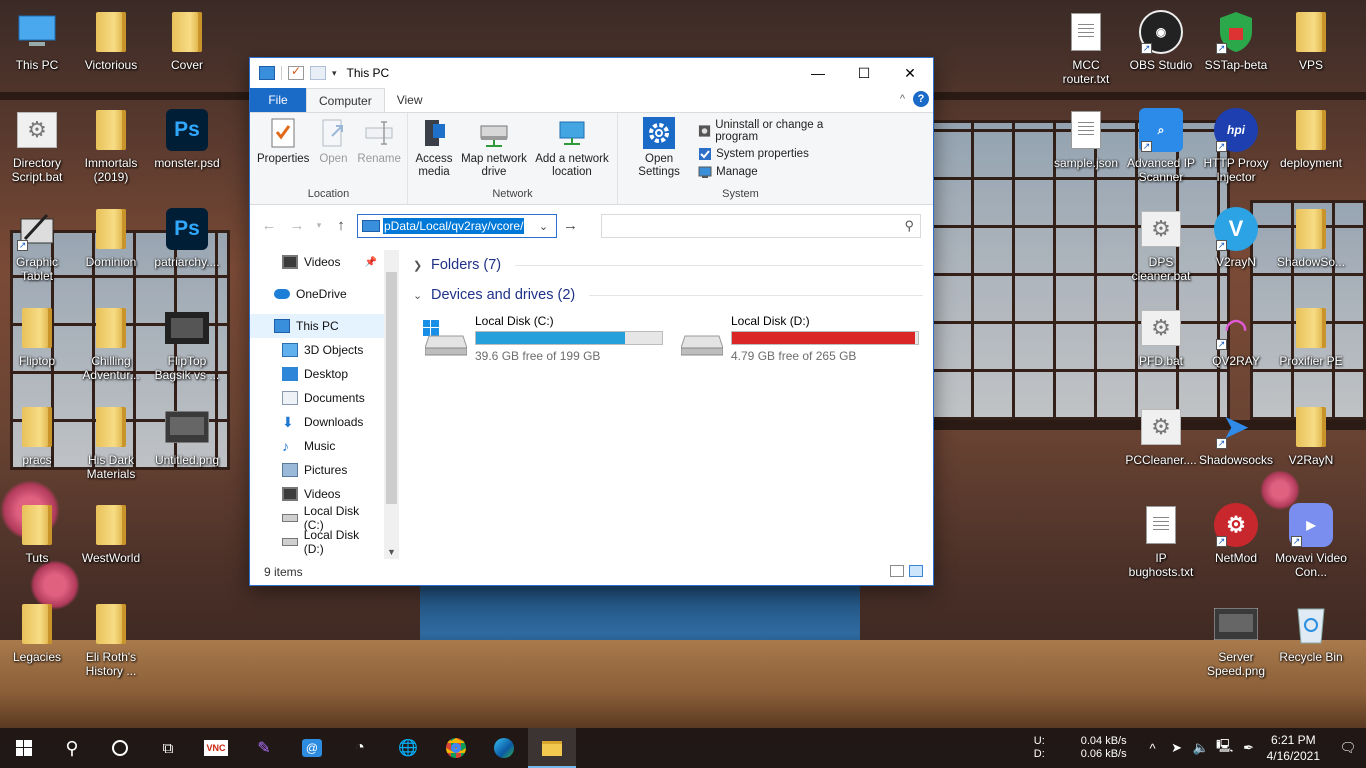 The height and width of the screenshot is (768, 1366). I want to click on desktop-icon: hpi ↗ HTTP Proxy Injector, so click(1236, 146).